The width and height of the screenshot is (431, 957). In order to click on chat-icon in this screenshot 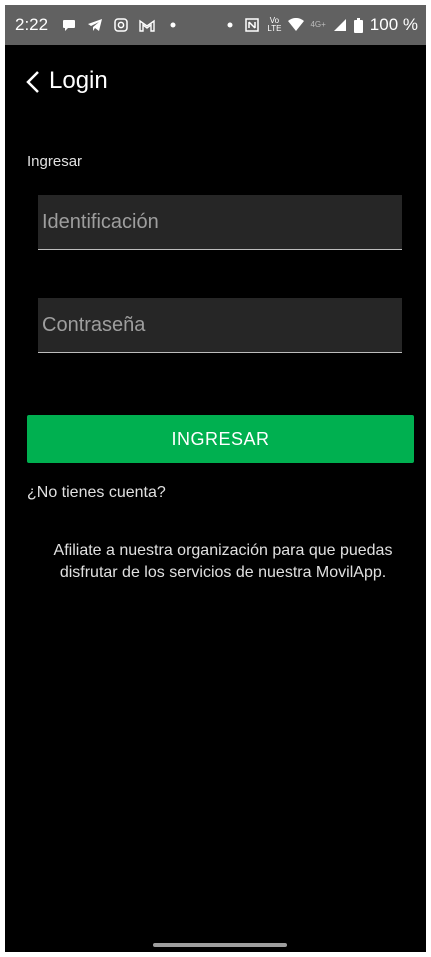, I will do `click(69, 25)`.